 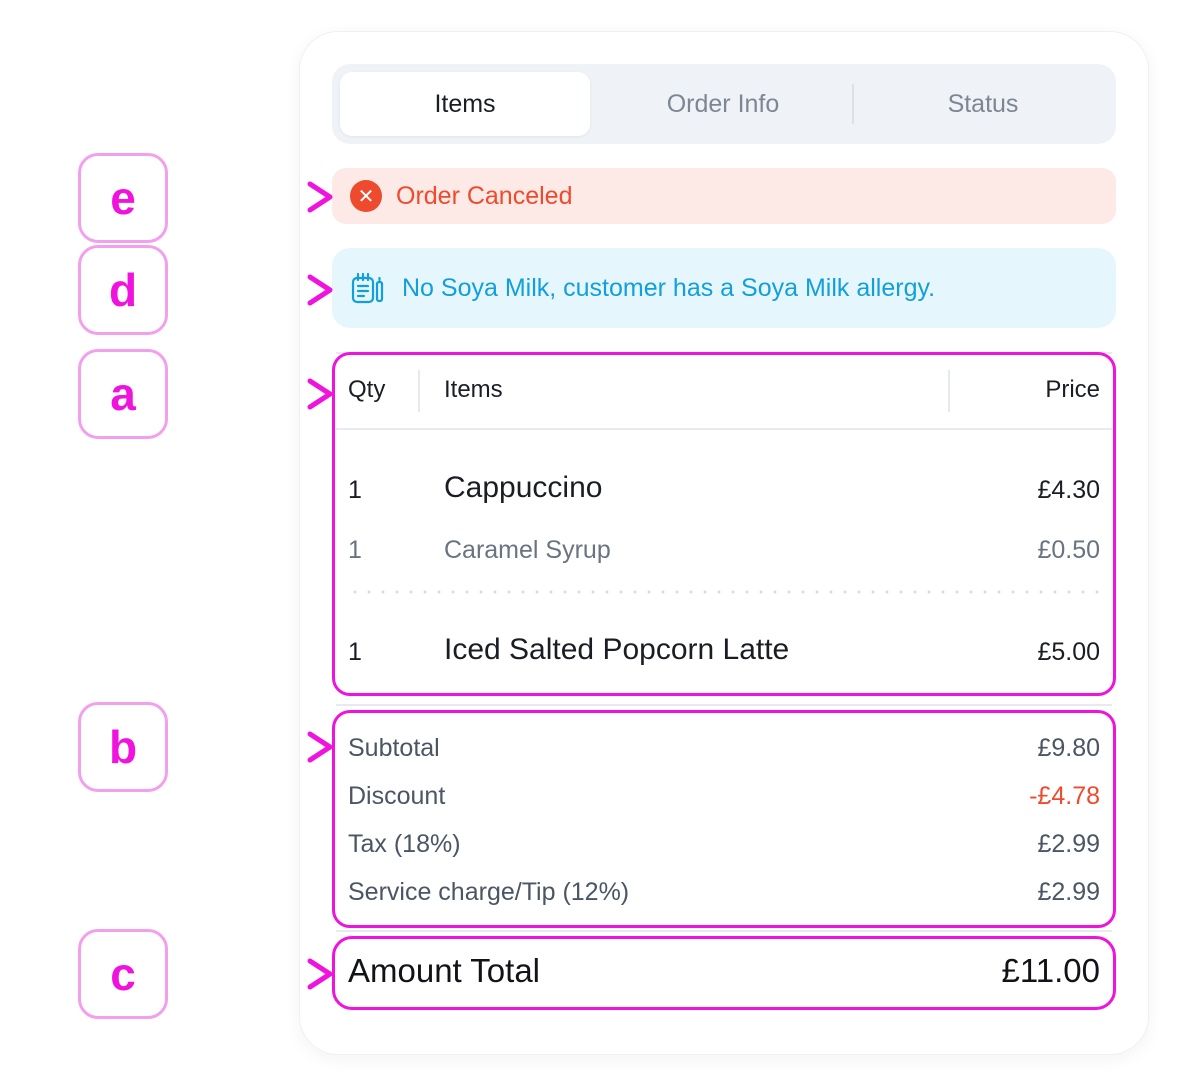 I want to click on arrow-d, so click(x=250, y=290).